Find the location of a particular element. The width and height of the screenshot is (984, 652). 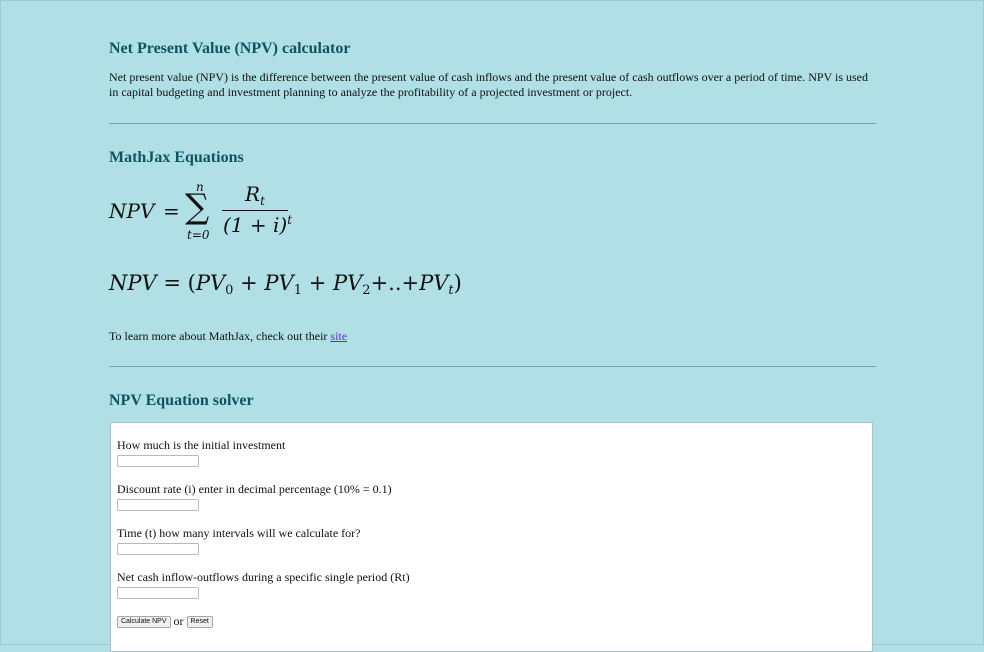

sum-lower-limit: t=0 is located at coordinates (198, 235).